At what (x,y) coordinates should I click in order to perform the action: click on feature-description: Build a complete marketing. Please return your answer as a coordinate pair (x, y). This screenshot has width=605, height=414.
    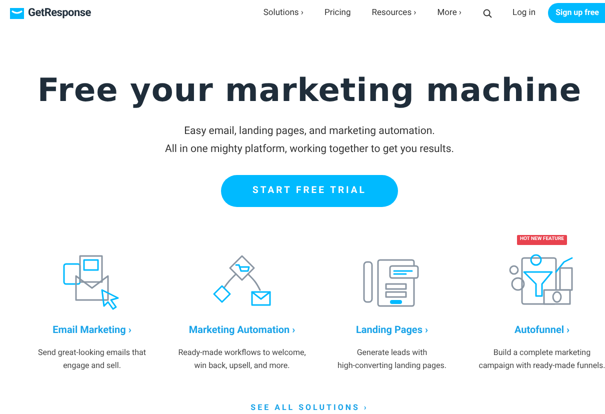
    Looking at the image, I should click on (542, 353).